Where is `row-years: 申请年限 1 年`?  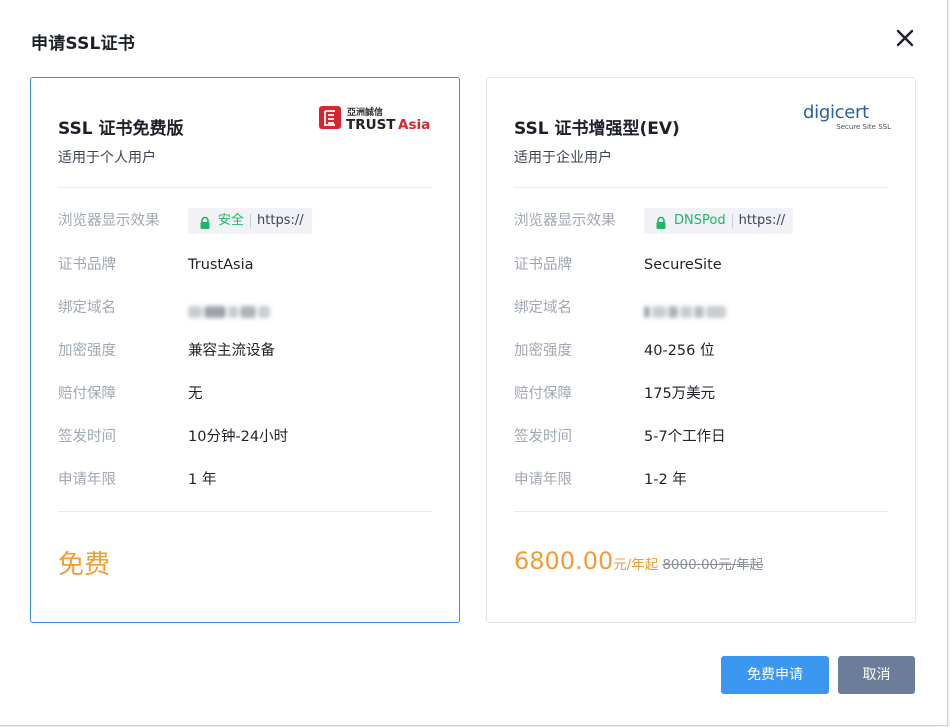
row-years: 申请年限 1 年 is located at coordinates (245, 480).